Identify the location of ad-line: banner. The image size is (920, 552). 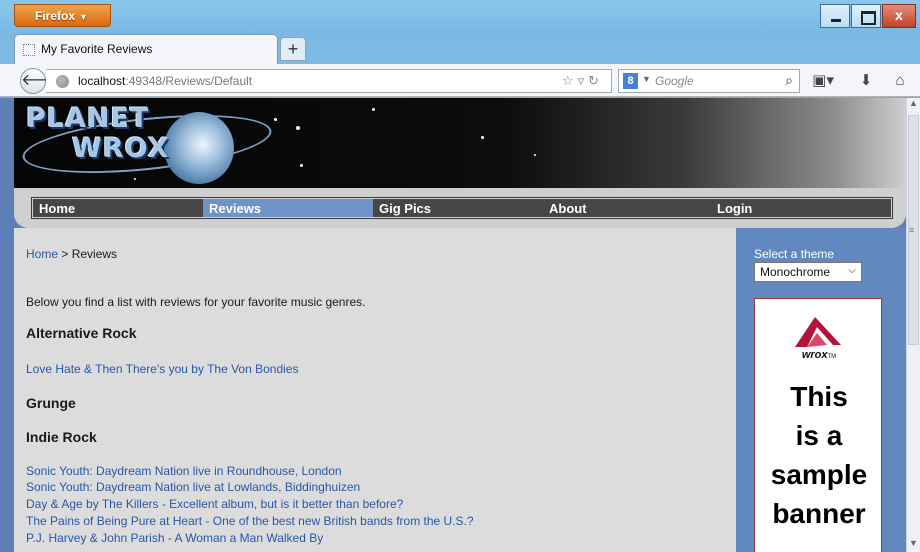
(819, 513).